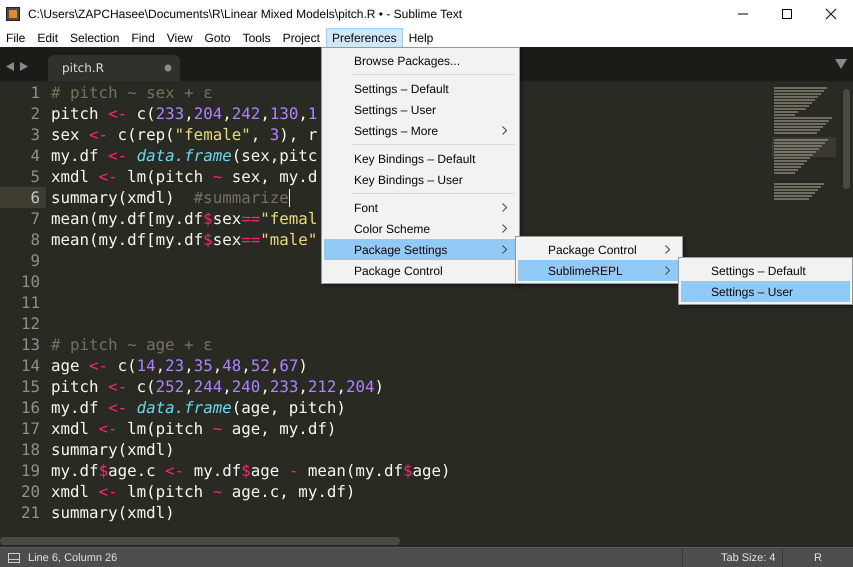  Describe the element at coordinates (30, 323) in the screenshot. I see `line-number: 12` at that location.